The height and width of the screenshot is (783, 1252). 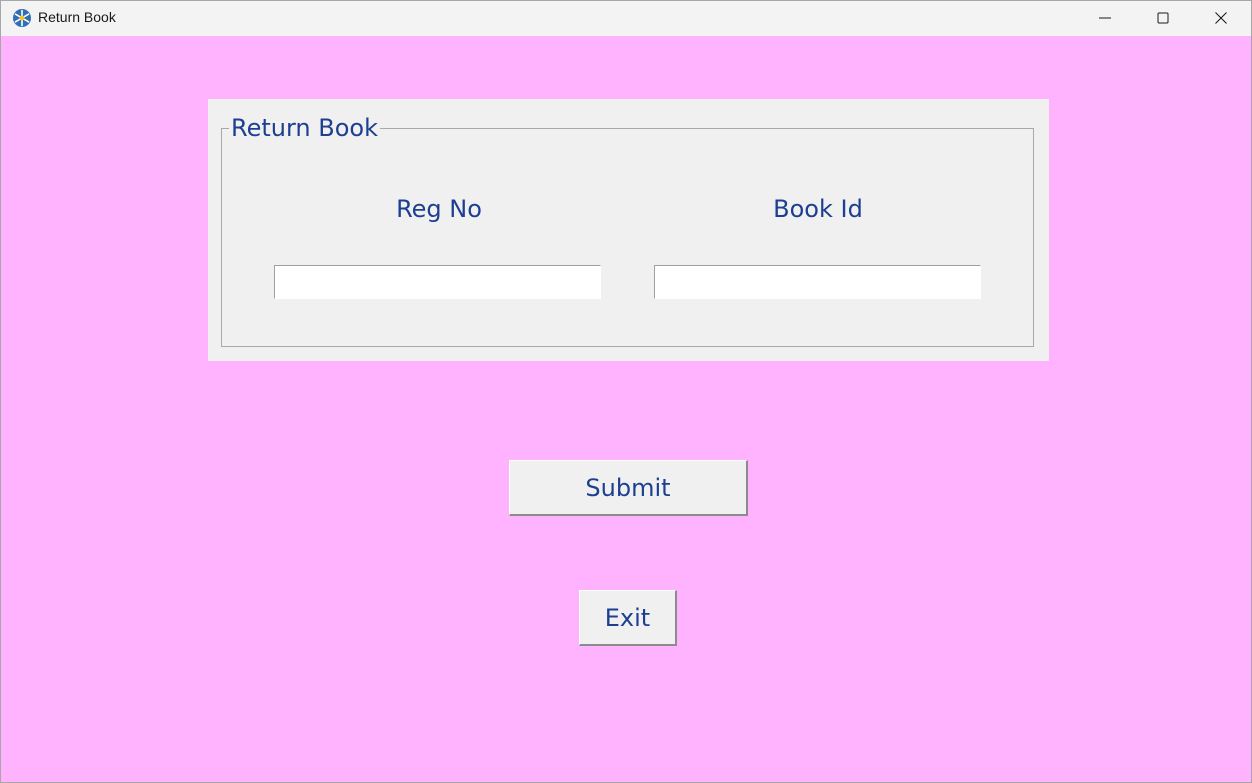 I want to click on maximize-icon, so click(x=1163, y=18).